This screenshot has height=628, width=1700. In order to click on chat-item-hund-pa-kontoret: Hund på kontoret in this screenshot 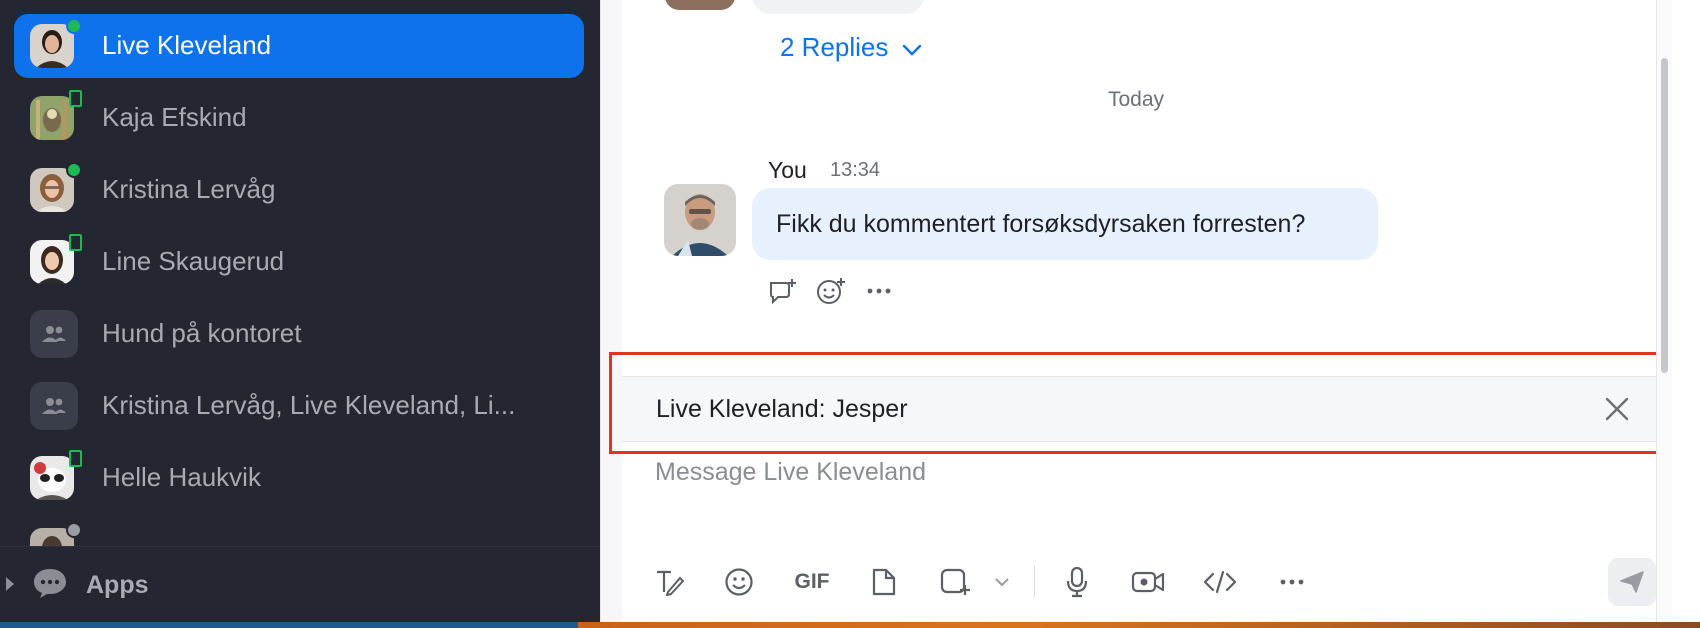, I will do `click(299, 334)`.